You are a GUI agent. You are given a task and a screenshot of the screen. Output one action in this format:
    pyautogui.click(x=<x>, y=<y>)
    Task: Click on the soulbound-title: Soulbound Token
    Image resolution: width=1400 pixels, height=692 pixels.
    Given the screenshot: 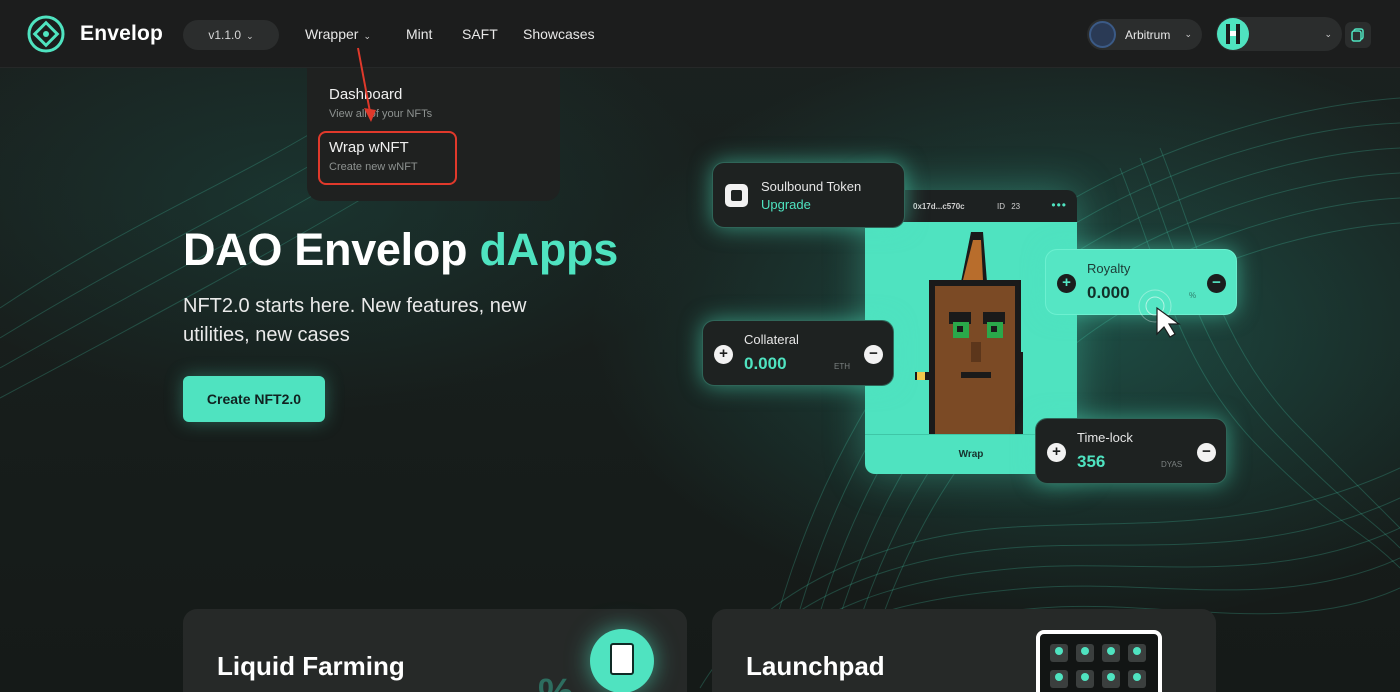 What is the action you would take?
    pyautogui.click(x=811, y=186)
    